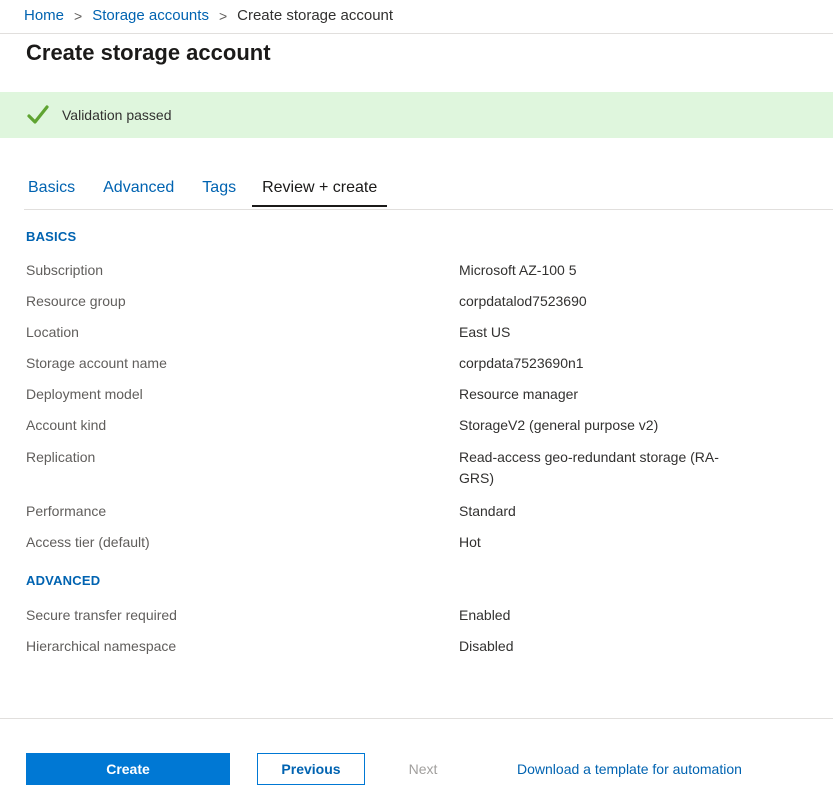 The height and width of the screenshot is (808, 833). What do you see at coordinates (519, 394) in the screenshot?
I see `value-deployment-model: Resource manager` at bounding box center [519, 394].